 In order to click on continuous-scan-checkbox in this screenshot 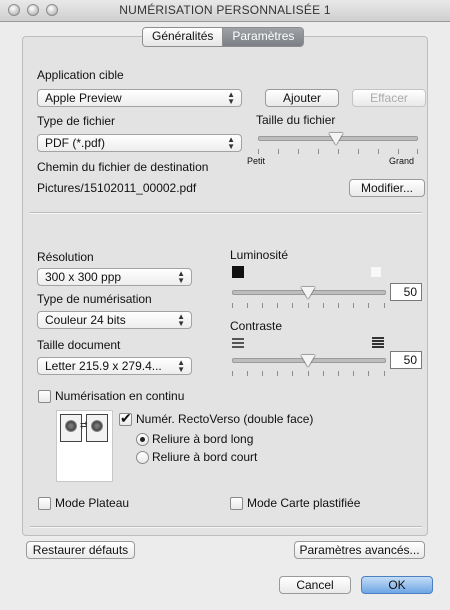, I will do `click(44, 396)`.